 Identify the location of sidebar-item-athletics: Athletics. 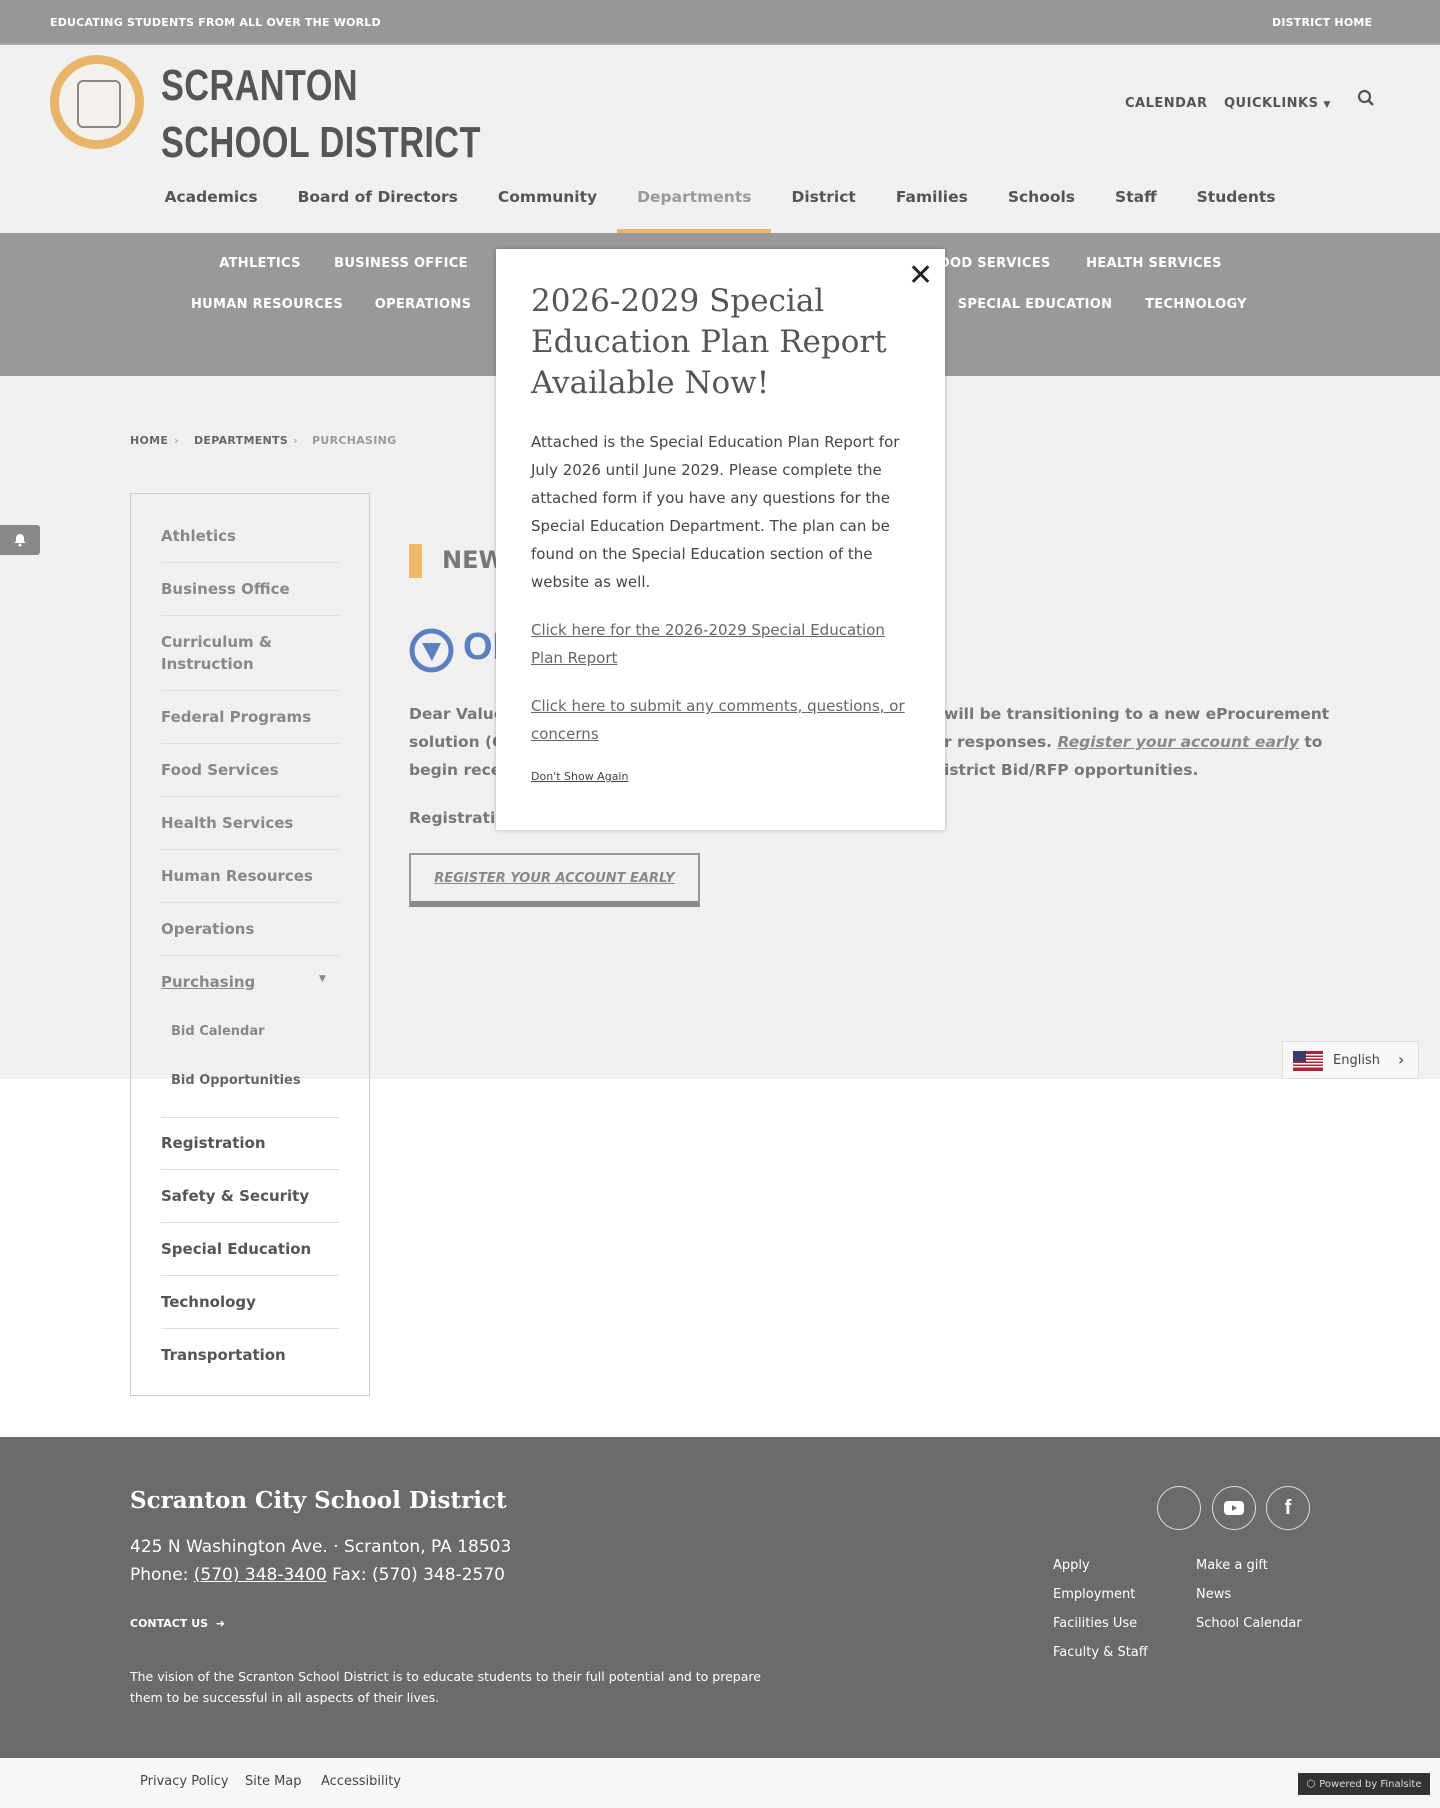
(250, 536).